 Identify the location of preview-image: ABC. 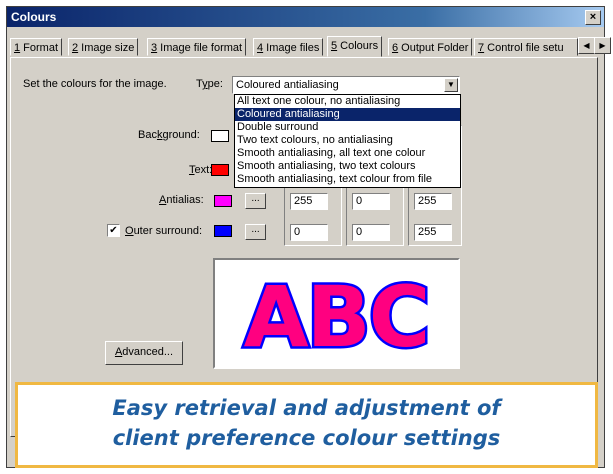
(337, 317).